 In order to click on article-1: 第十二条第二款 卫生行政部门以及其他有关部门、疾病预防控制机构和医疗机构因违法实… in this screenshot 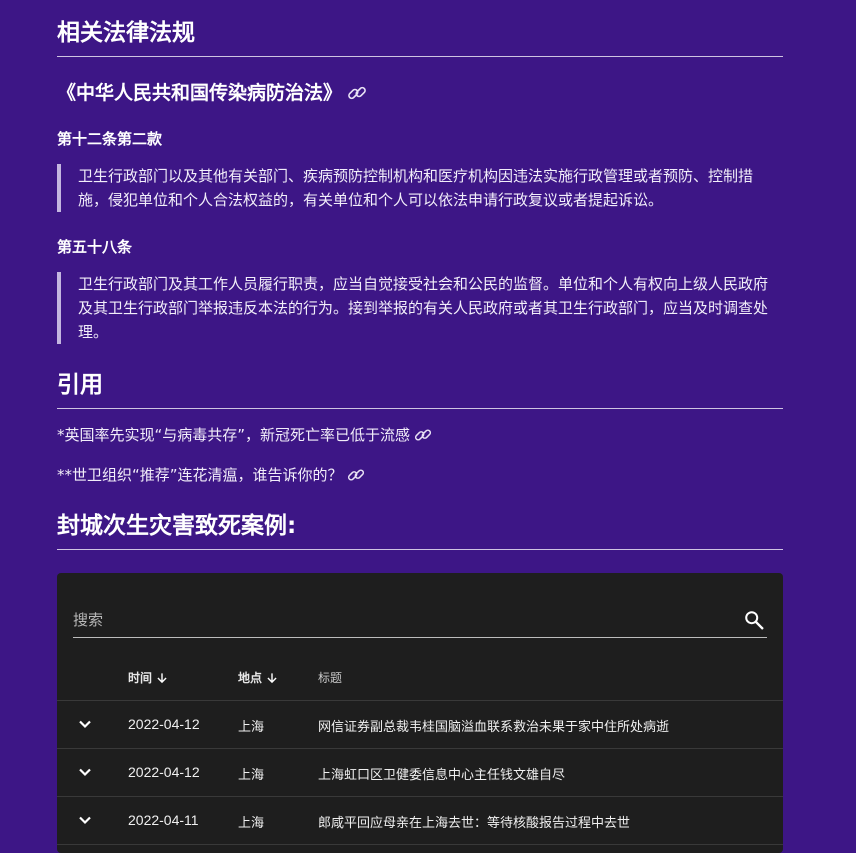, I will do `click(420, 170)`.